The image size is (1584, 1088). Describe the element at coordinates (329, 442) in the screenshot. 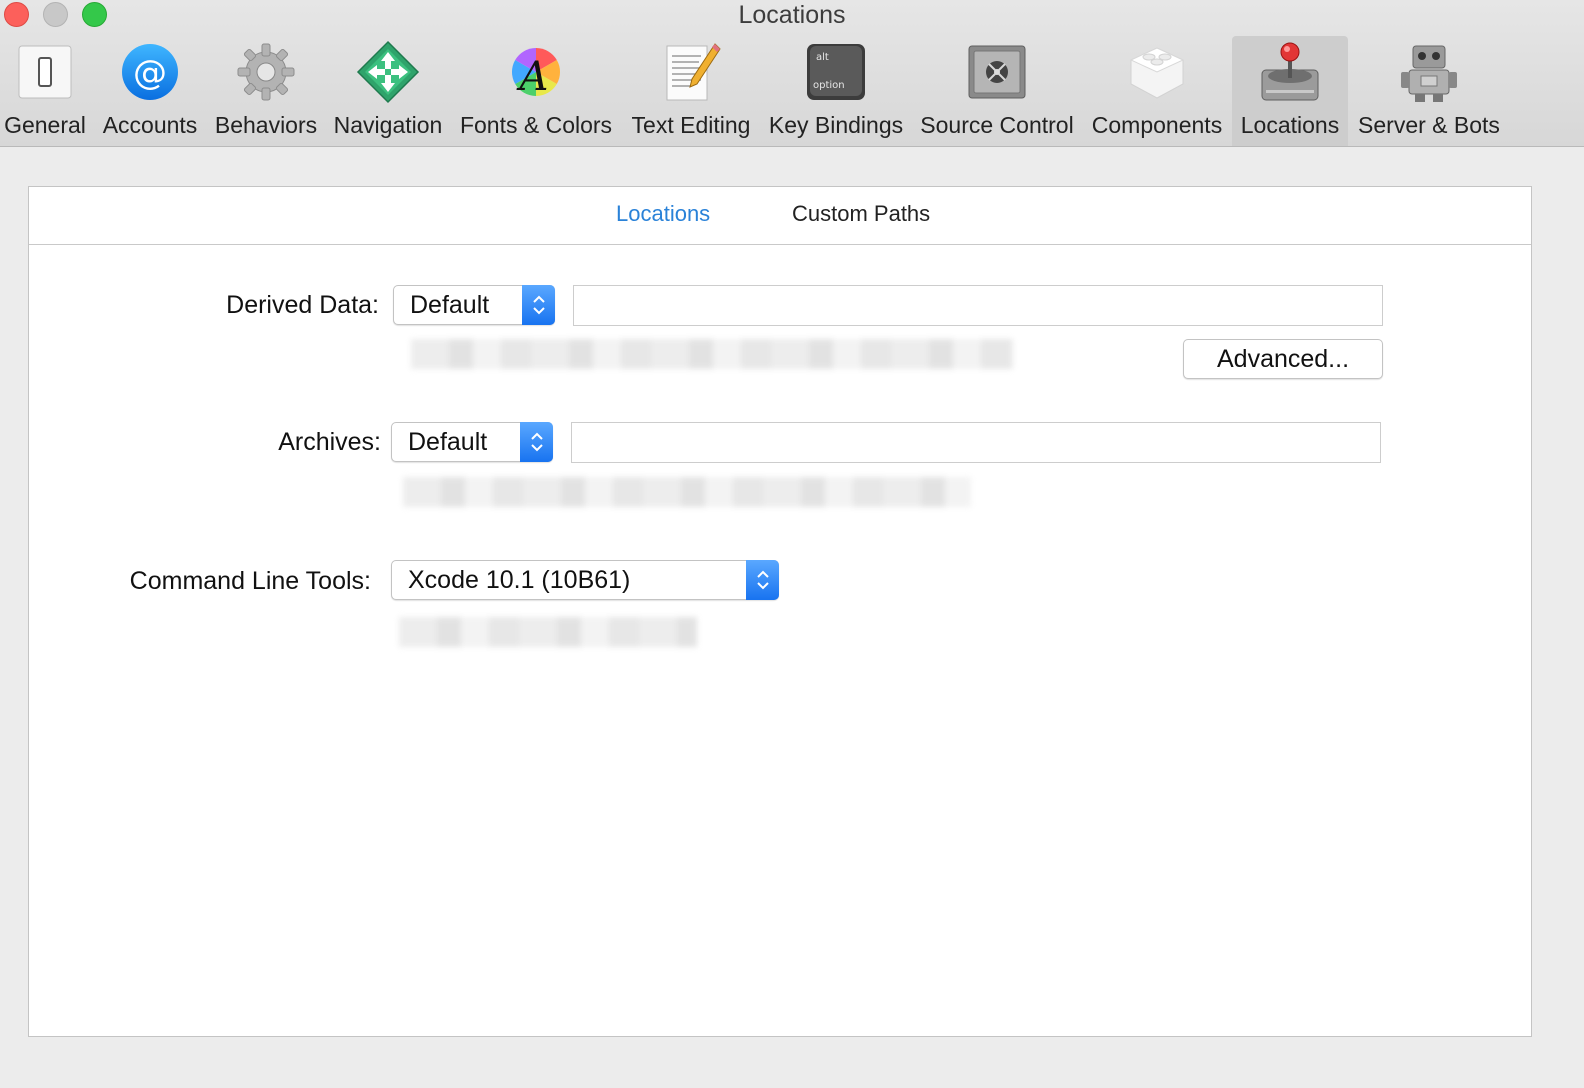

I see `archives-label: Archives:` at that location.